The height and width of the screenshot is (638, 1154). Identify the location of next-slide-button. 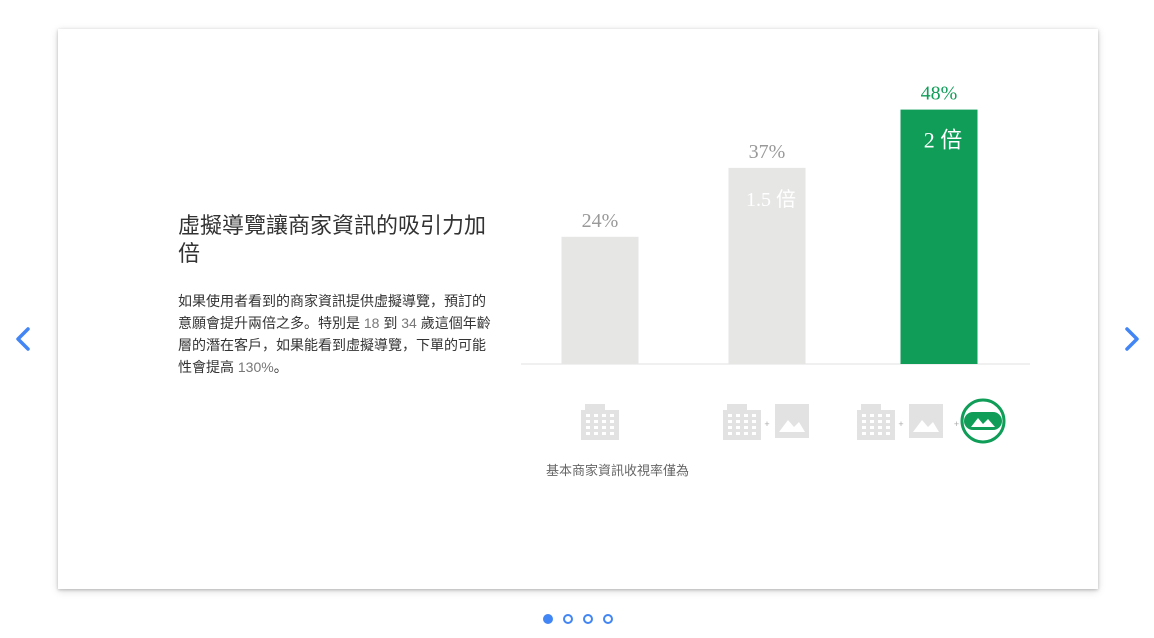
(1134, 339).